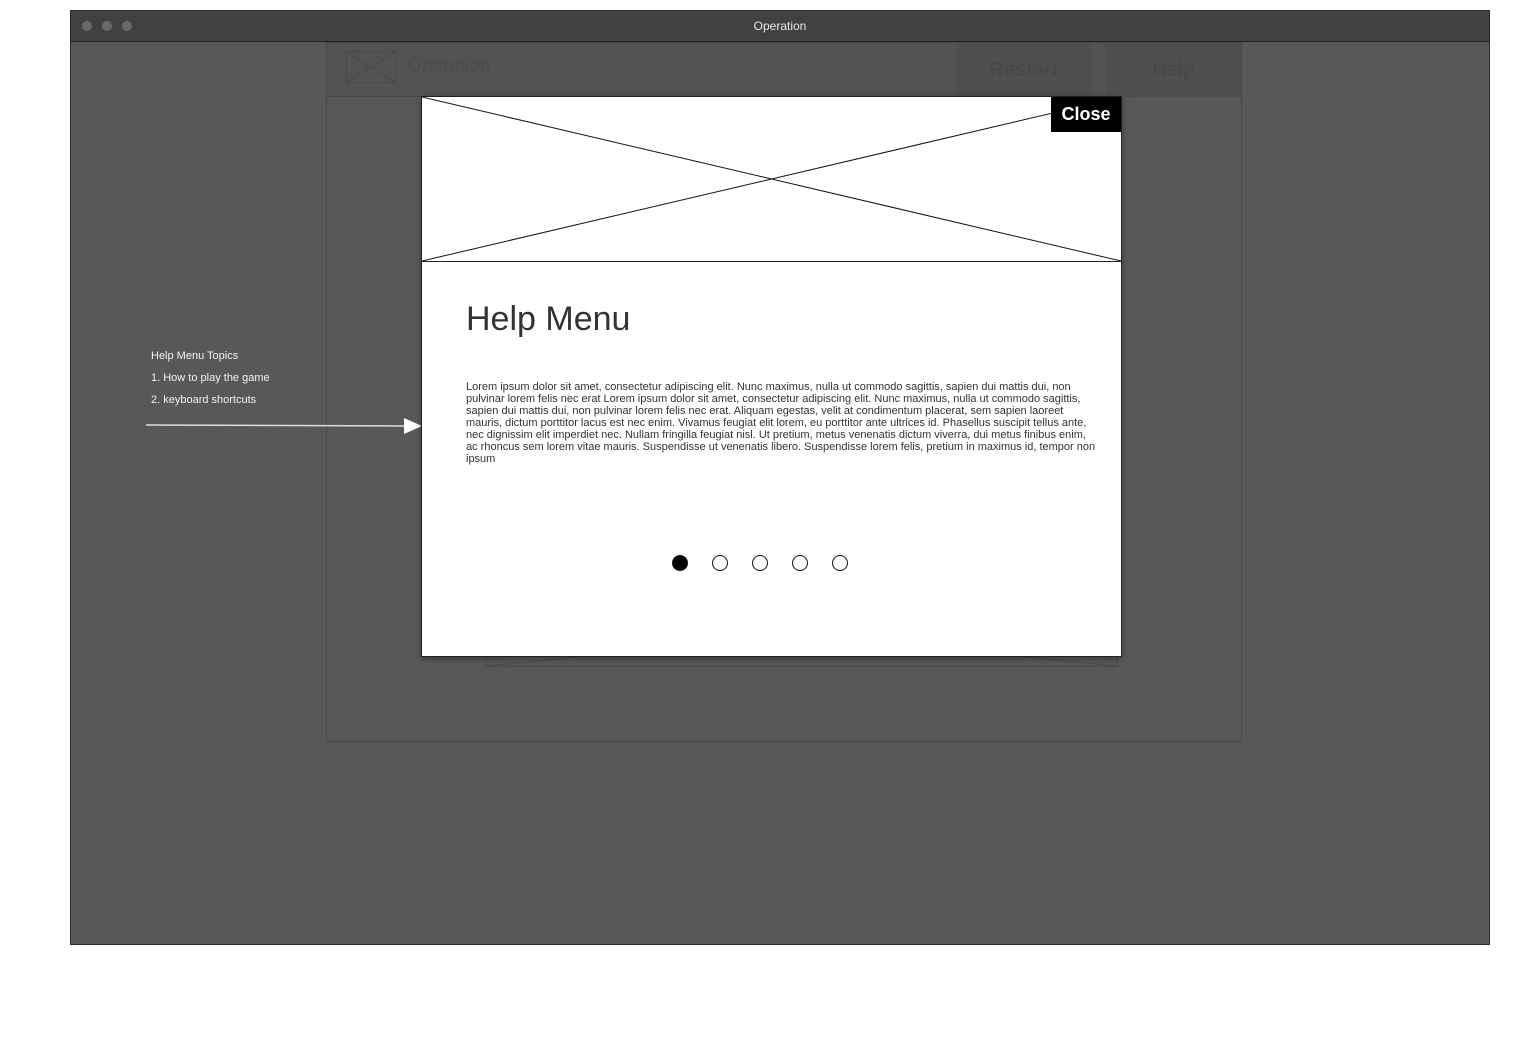  Describe the element at coordinates (1024, 70) in the screenshot. I see `restart-button: Restart` at that location.